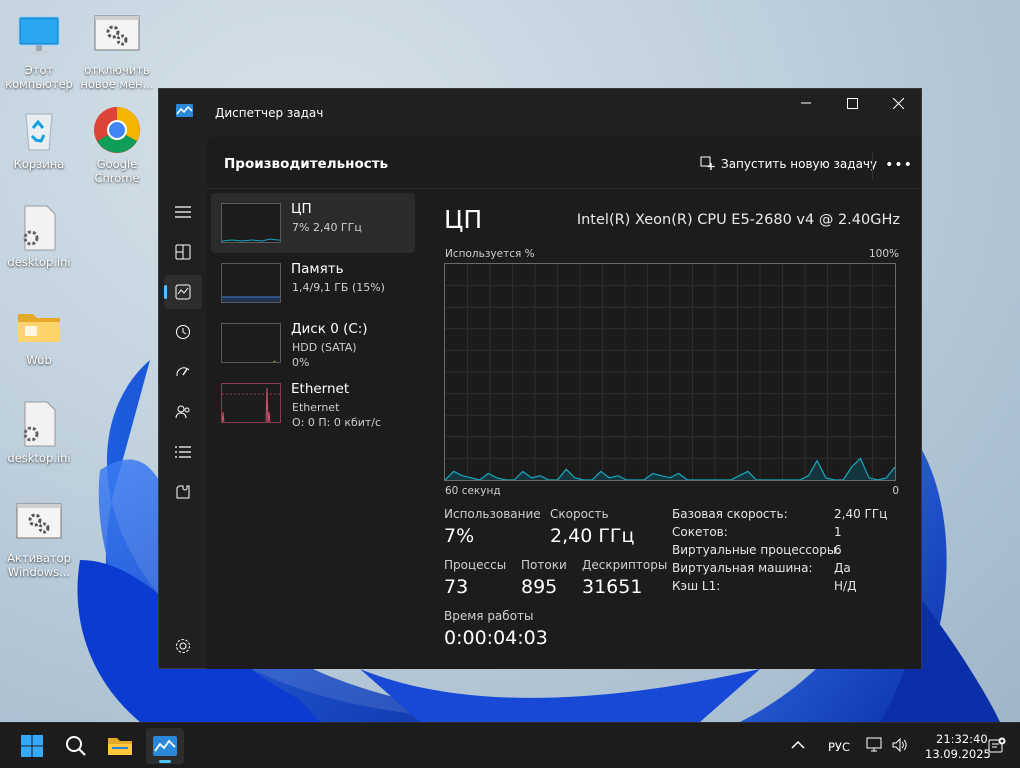 Image resolution: width=1020 pixels, height=768 pixels. I want to click on performance-icon, so click(183, 292).